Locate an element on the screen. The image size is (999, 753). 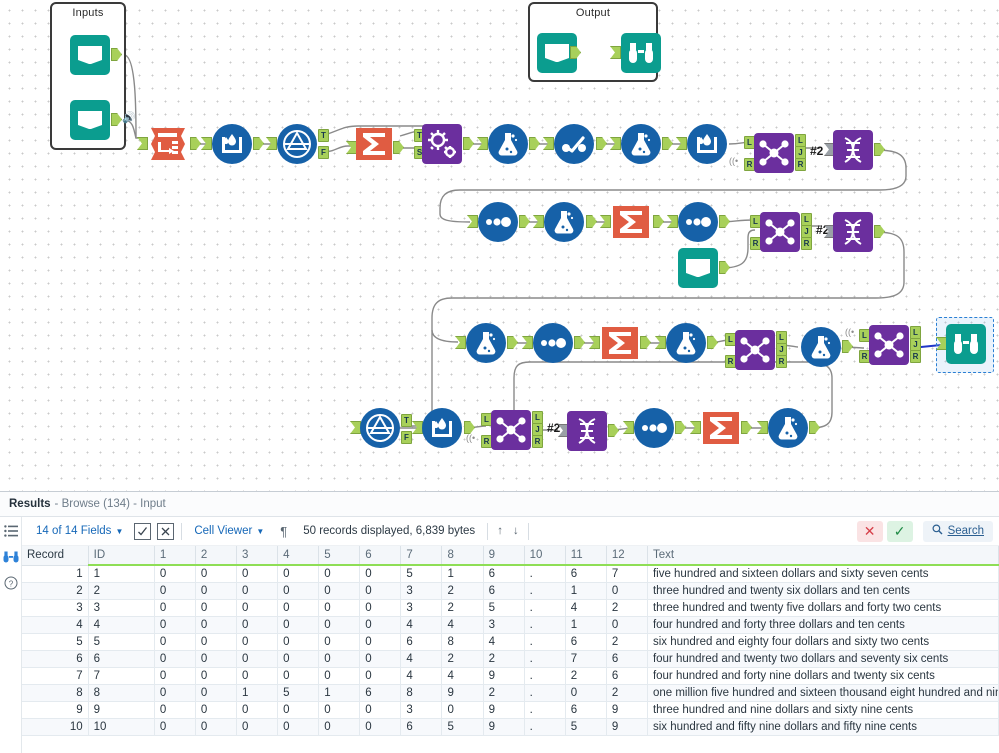
cell-11: 5 is located at coordinates (586, 727).